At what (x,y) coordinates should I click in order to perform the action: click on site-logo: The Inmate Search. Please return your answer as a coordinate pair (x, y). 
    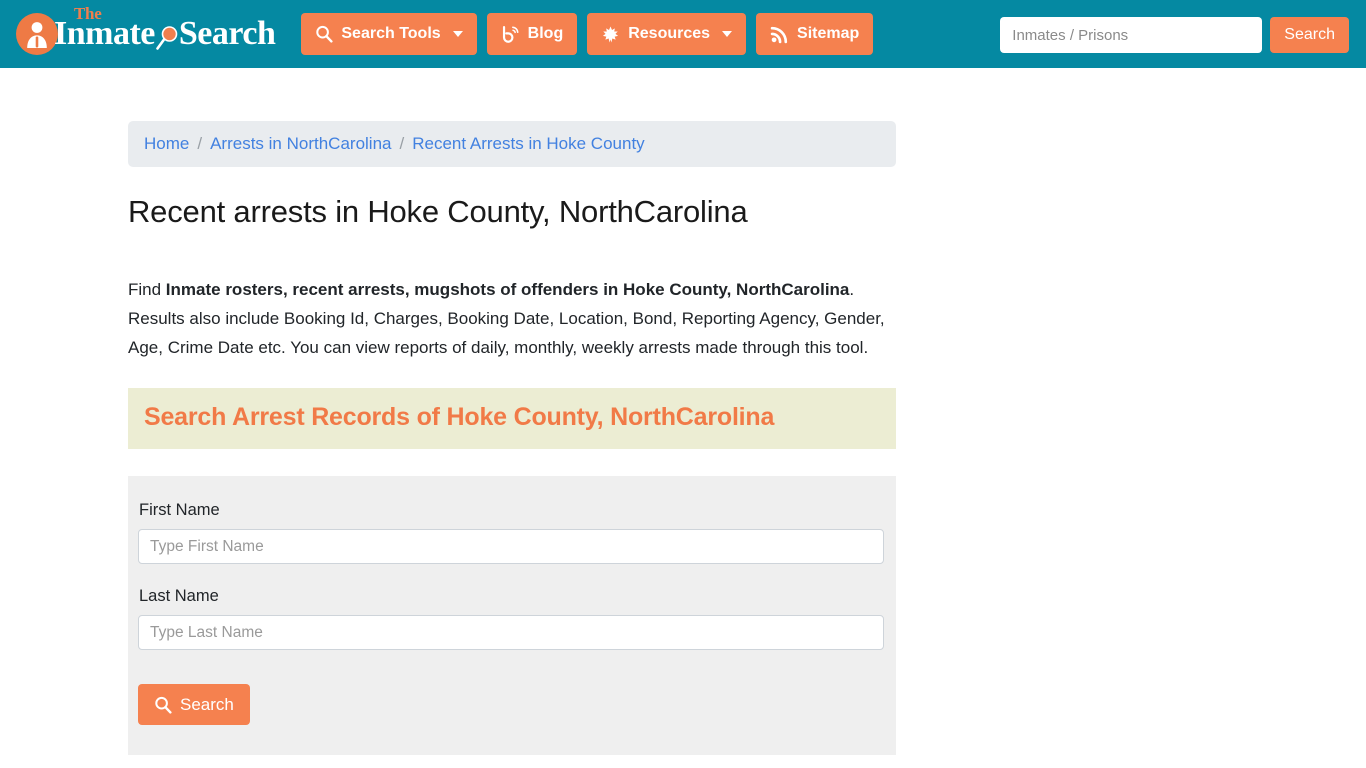
    Looking at the image, I should click on (146, 30).